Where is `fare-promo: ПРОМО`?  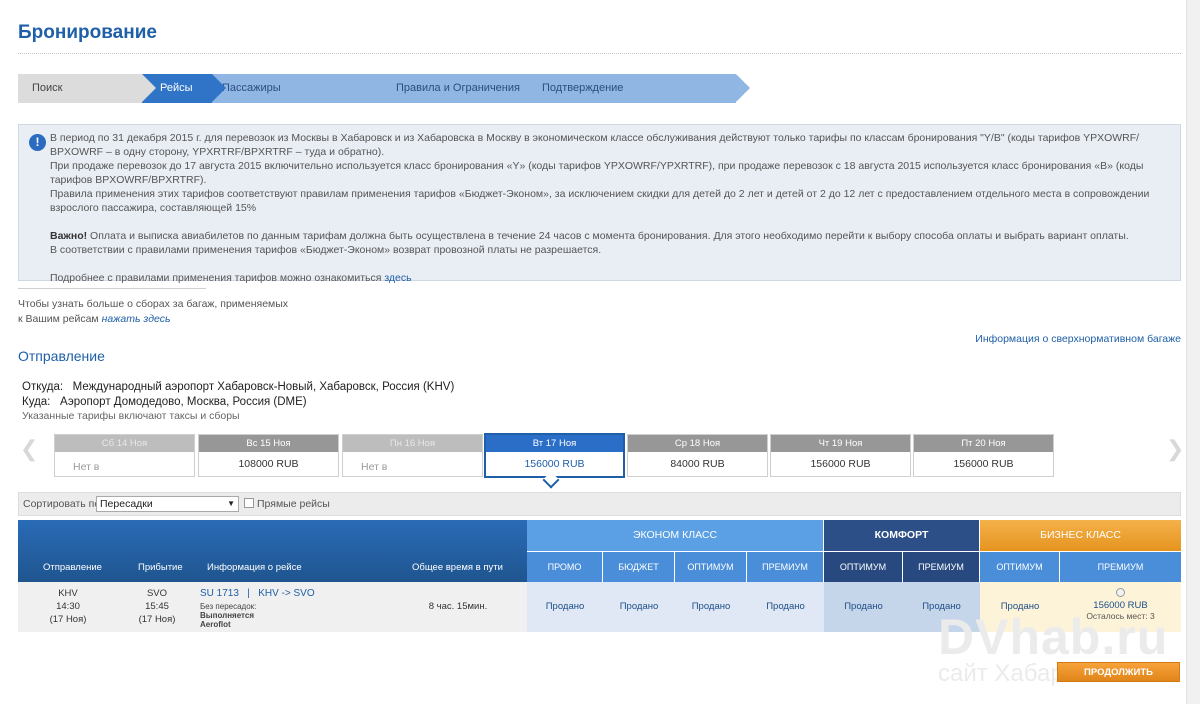 fare-promo: ПРОМО is located at coordinates (565, 567).